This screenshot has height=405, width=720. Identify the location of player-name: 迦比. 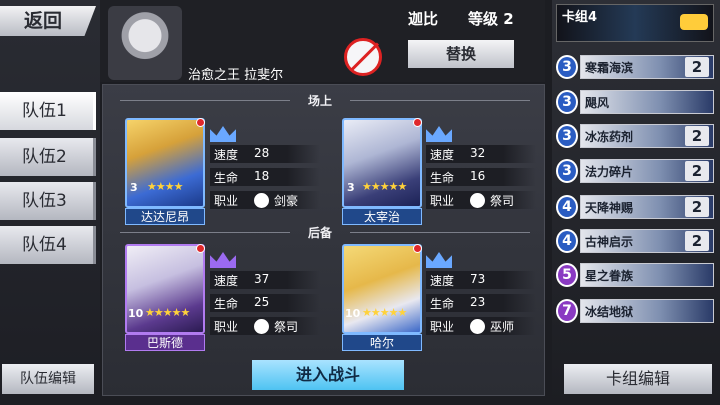
(423, 19).